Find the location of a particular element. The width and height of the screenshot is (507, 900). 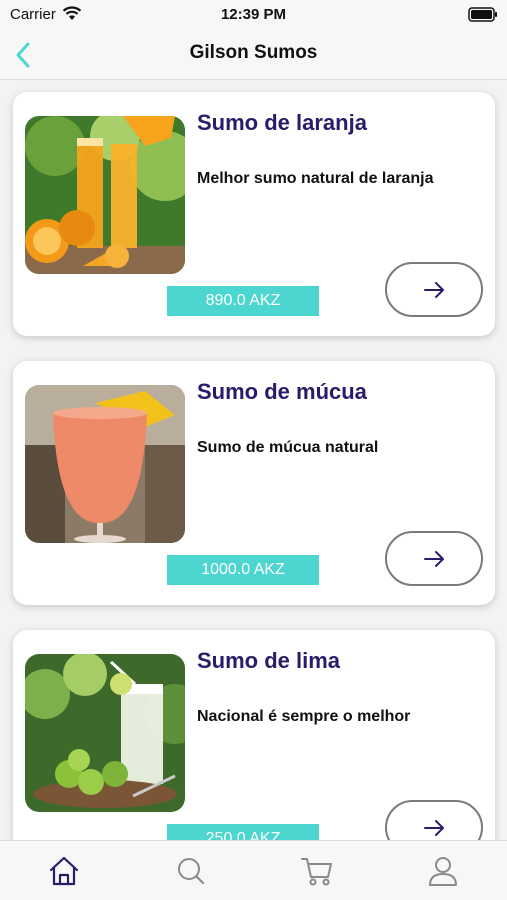

status-bar: Carrier 12:39 PM is located at coordinates (253, 15).